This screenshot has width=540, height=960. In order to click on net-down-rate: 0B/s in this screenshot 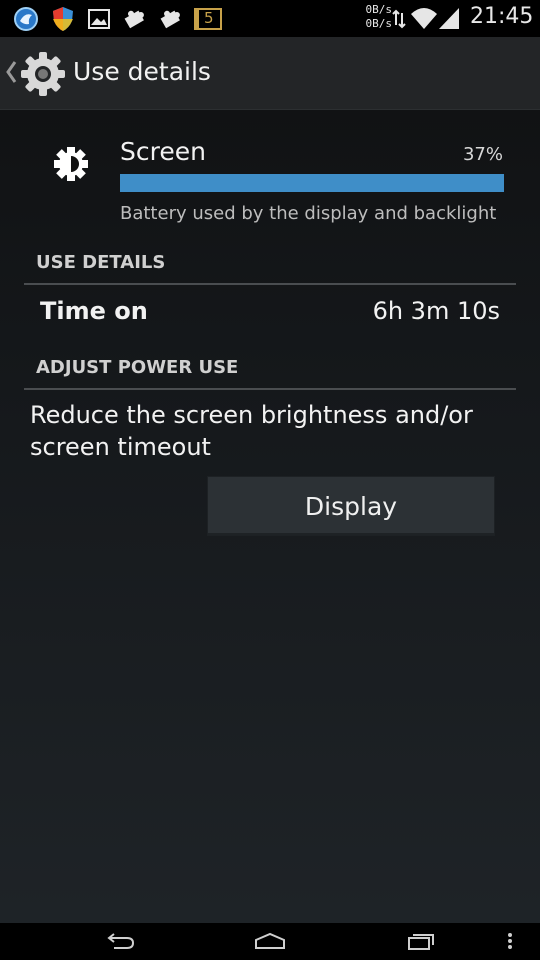, I will do `click(379, 23)`.